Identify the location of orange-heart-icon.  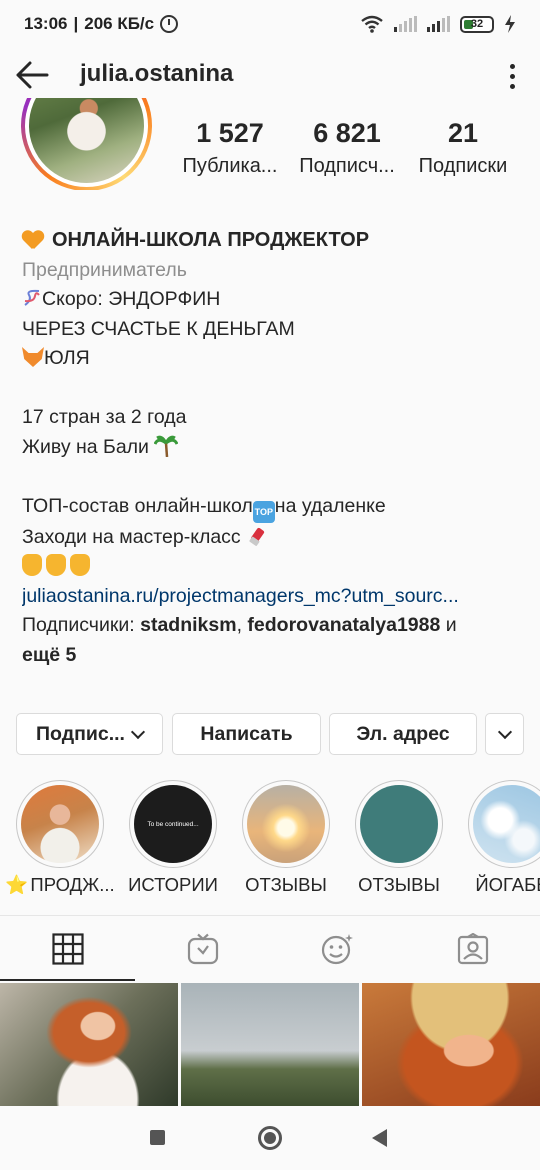
(33, 241).